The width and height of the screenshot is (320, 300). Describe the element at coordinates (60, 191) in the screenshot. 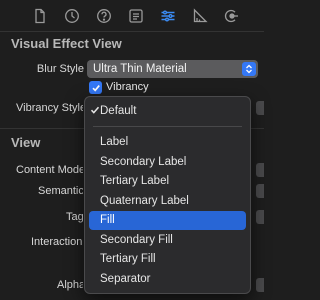

I see `semantic-label: Semantic` at that location.